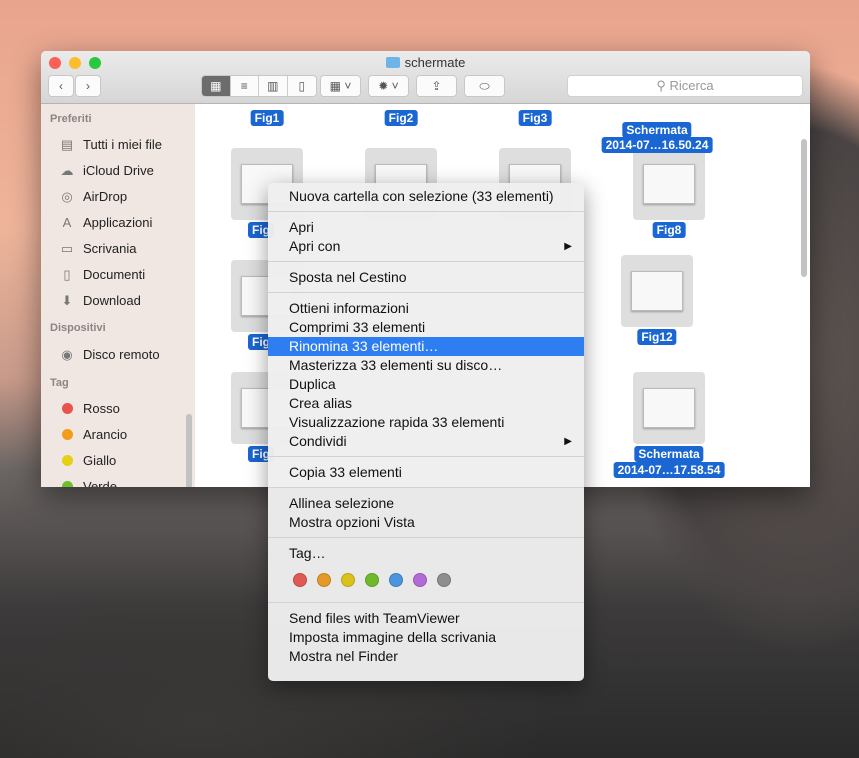  What do you see at coordinates (318, 441) in the screenshot?
I see `label: Condividi` at bounding box center [318, 441].